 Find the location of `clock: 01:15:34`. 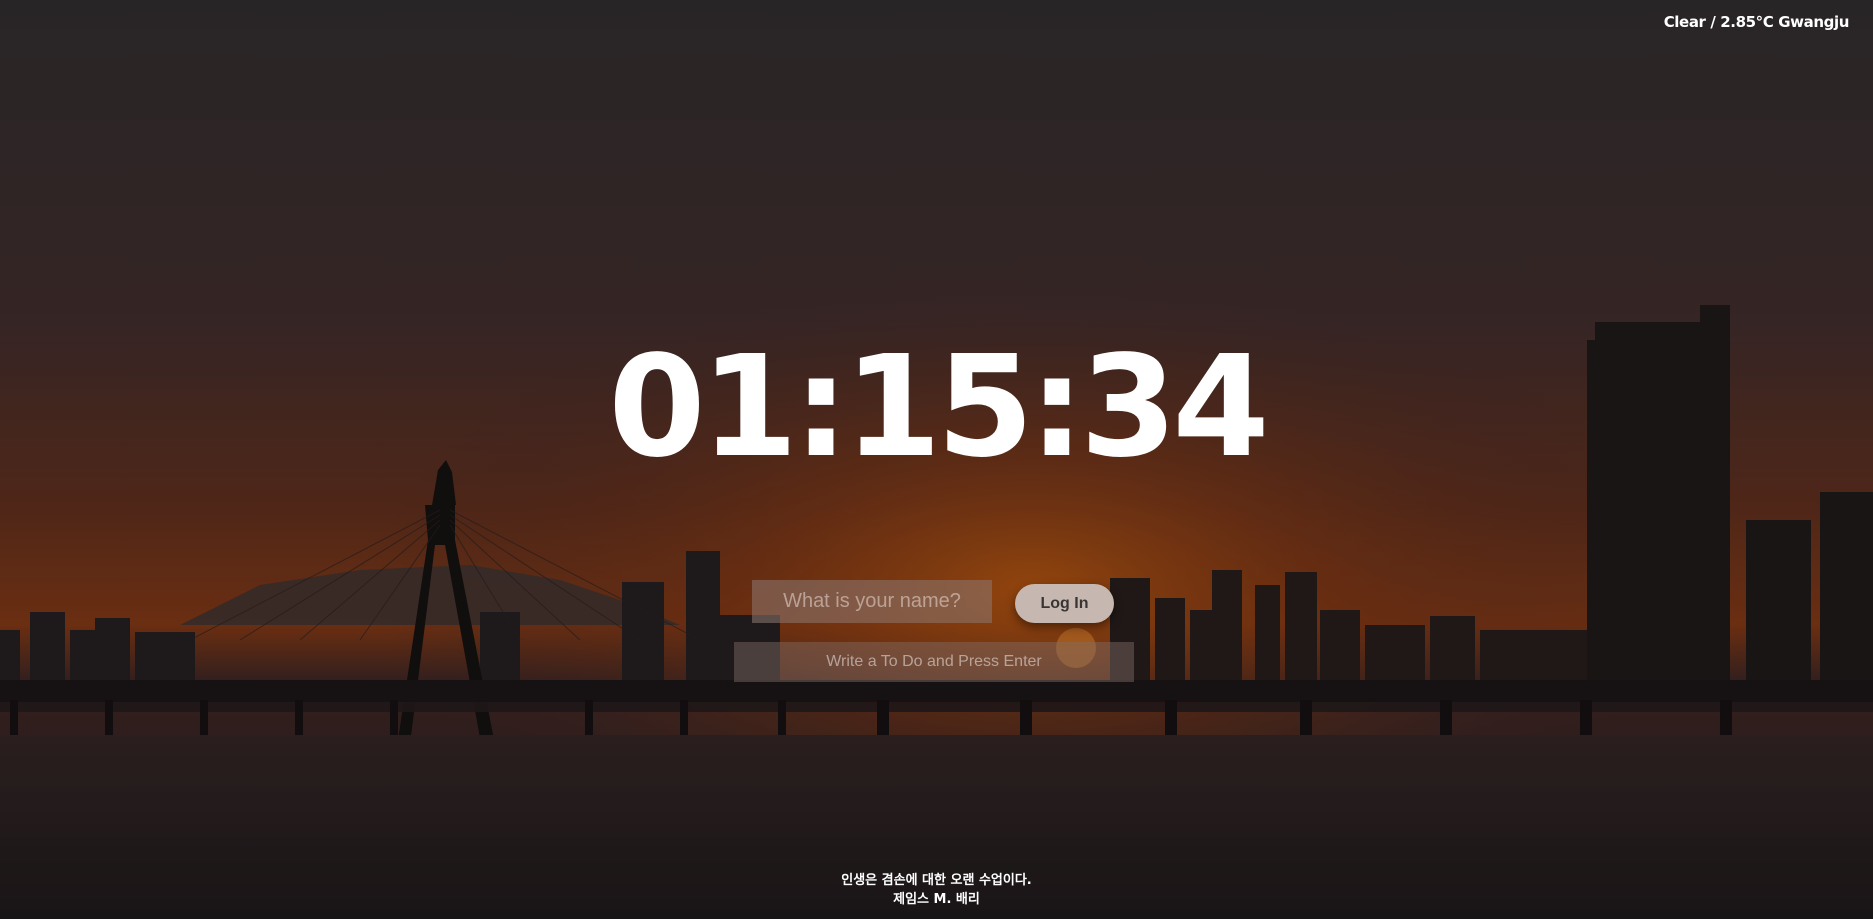

clock: 01:15:34 is located at coordinates (938, 407).